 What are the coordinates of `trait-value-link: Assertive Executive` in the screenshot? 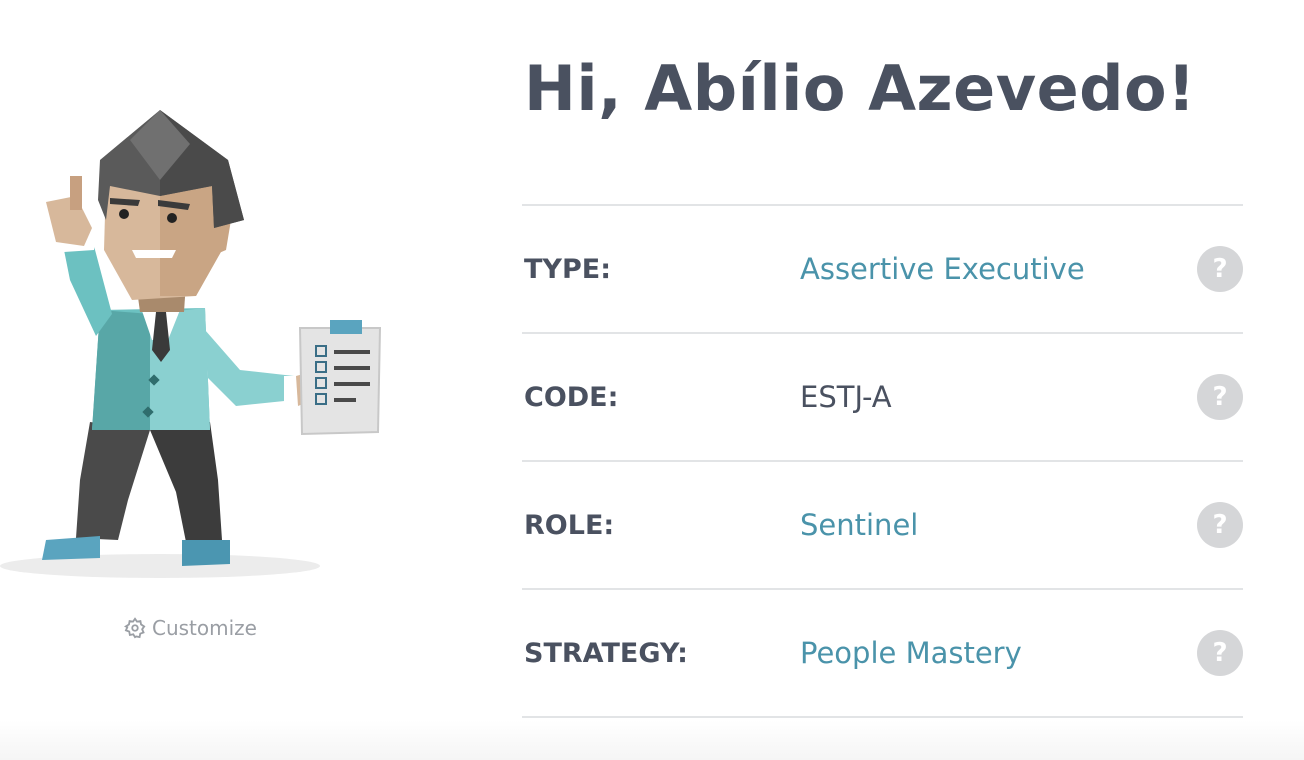 It's located at (942, 269).